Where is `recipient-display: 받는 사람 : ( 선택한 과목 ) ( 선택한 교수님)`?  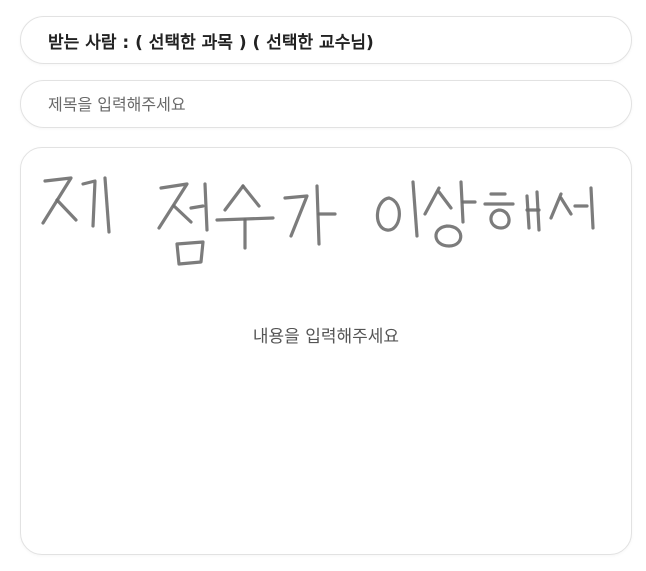 recipient-display: 받는 사람 : ( 선택한 과목 ) ( 선택한 교수님) is located at coordinates (326, 40).